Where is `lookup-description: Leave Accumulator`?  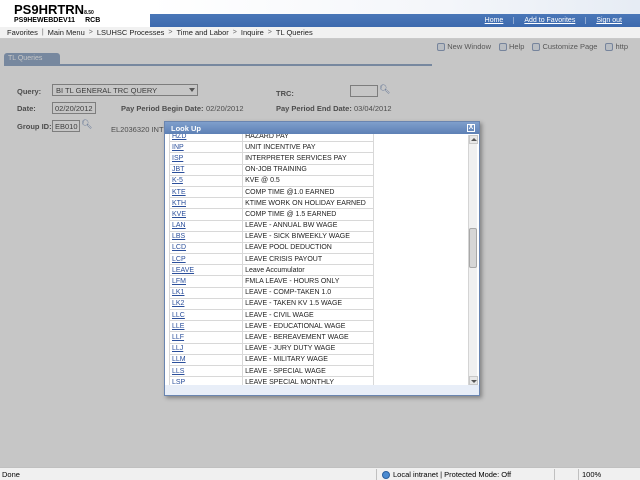
lookup-description: Leave Accumulator is located at coordinates (308, 270).